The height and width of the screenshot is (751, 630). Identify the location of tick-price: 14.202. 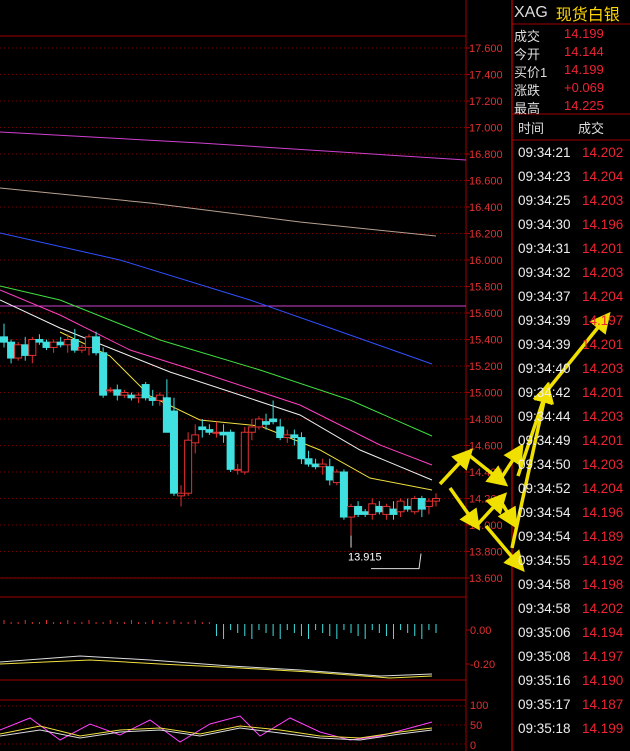
(603, 152).